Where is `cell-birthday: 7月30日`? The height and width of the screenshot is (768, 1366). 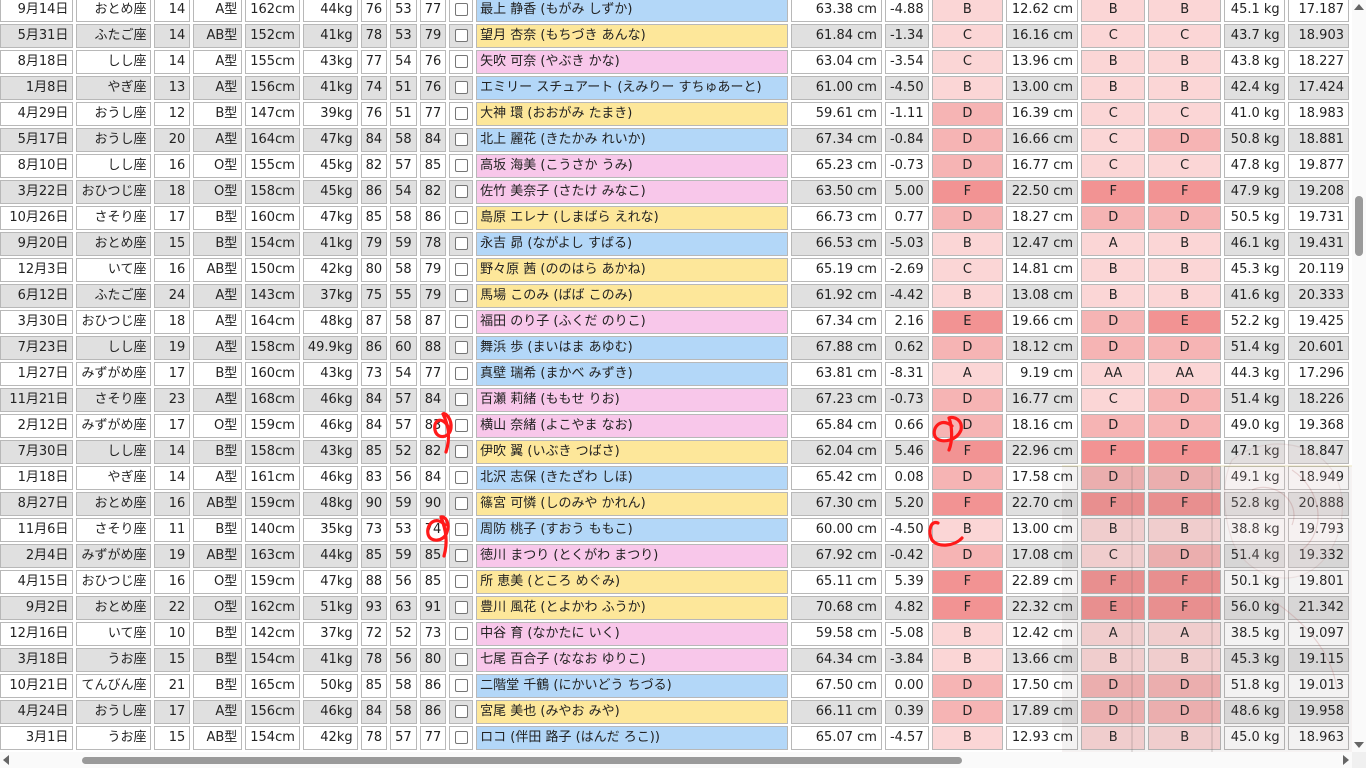
cell-birthday: 7月30日 is located at coordinates (37, 452).